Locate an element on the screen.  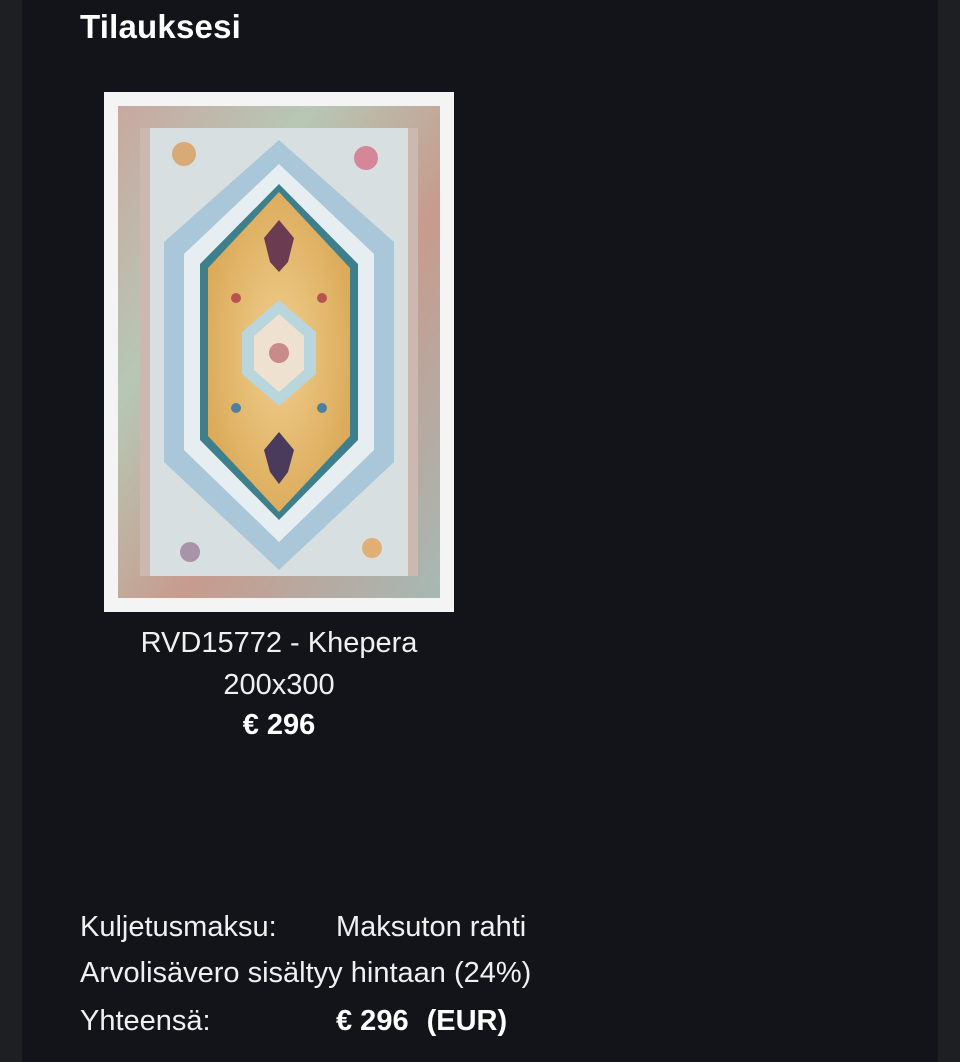
total-value: € 296 is located at coordinates (372, 1021).